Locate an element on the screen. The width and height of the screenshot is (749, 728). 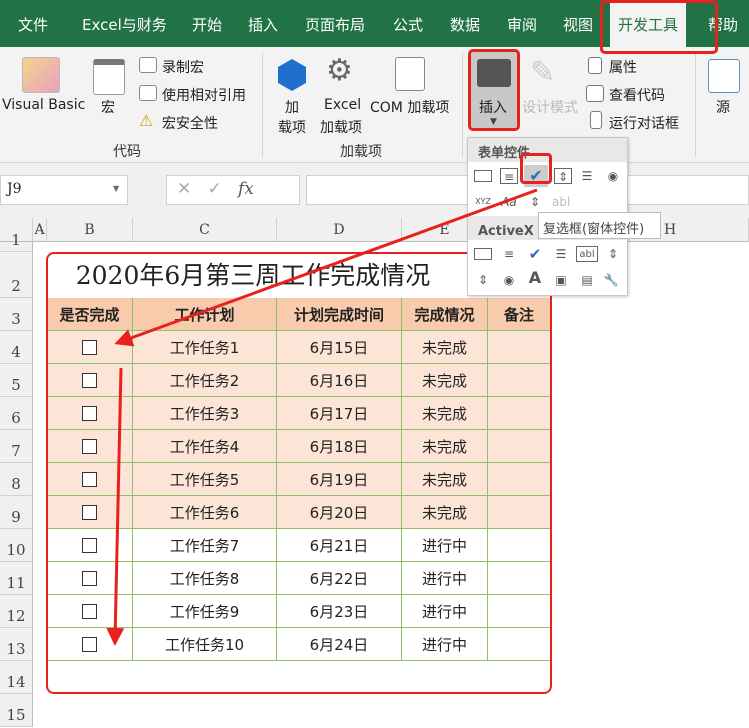
arrow-to-first-checkbox is located at coordinates (326, 267).